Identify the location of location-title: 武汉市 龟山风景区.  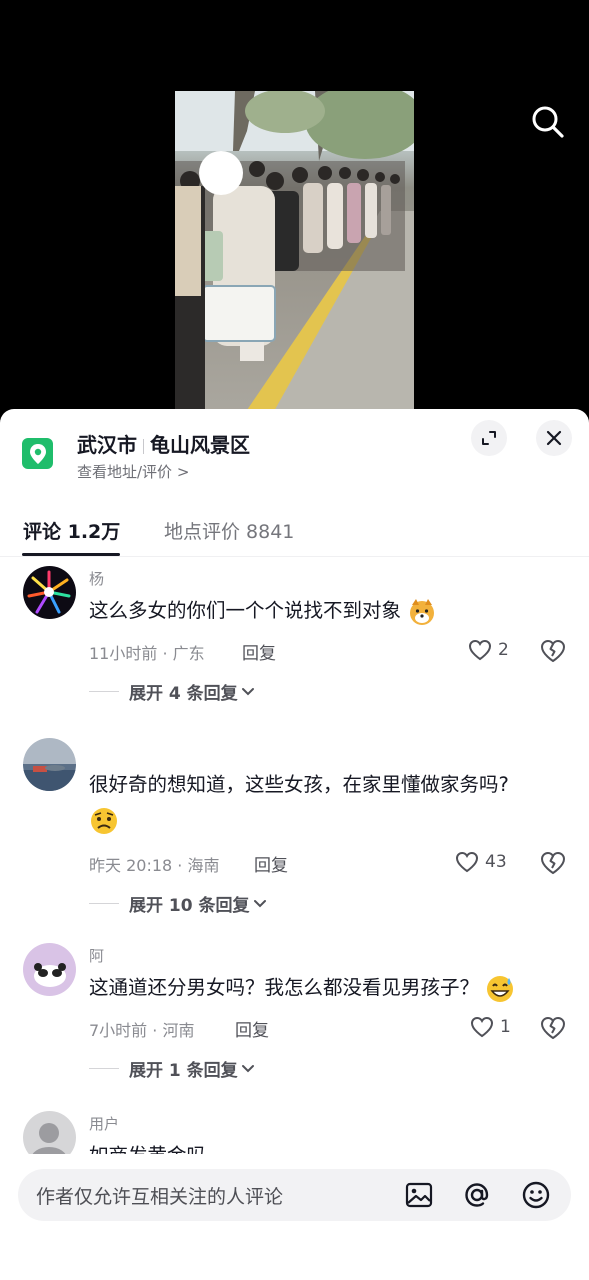
(163, 443).